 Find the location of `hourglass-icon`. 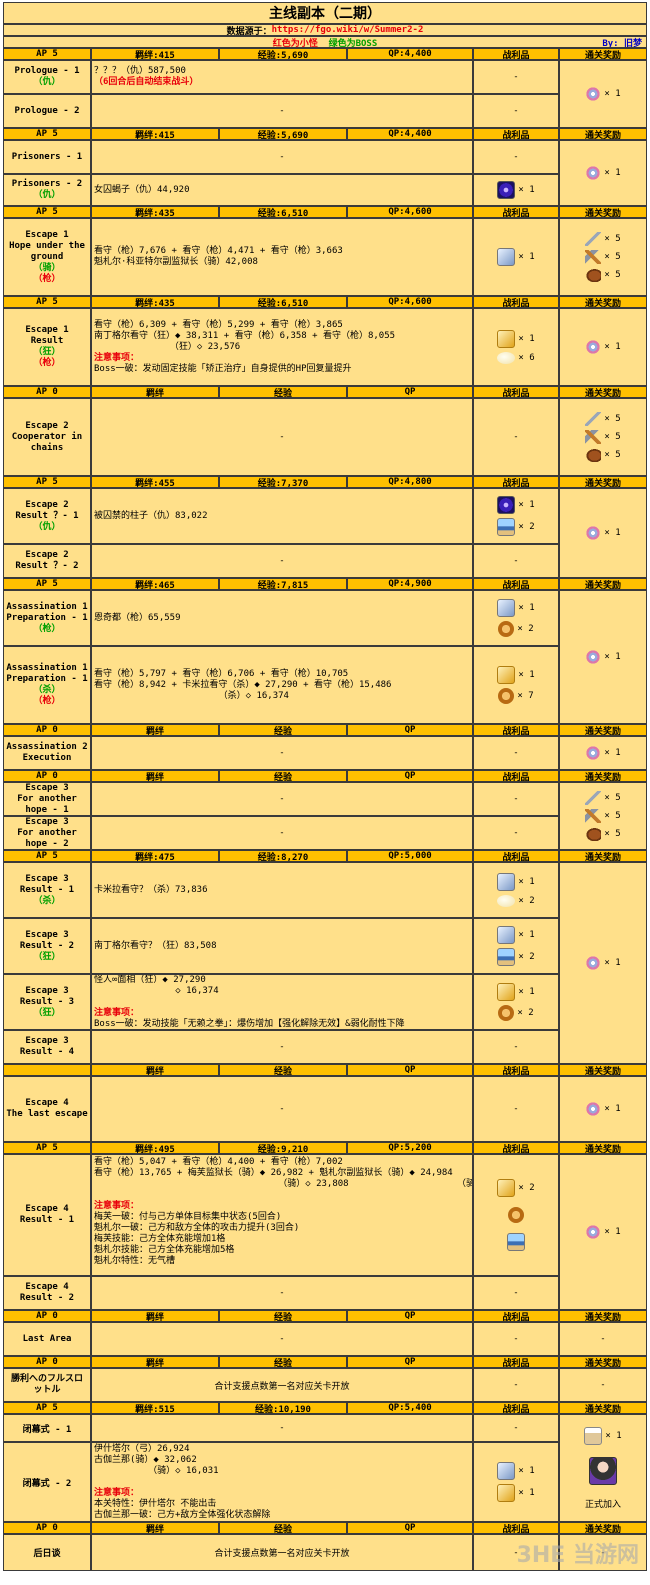

hourglass-icon is located at coordinates (593, 1435).